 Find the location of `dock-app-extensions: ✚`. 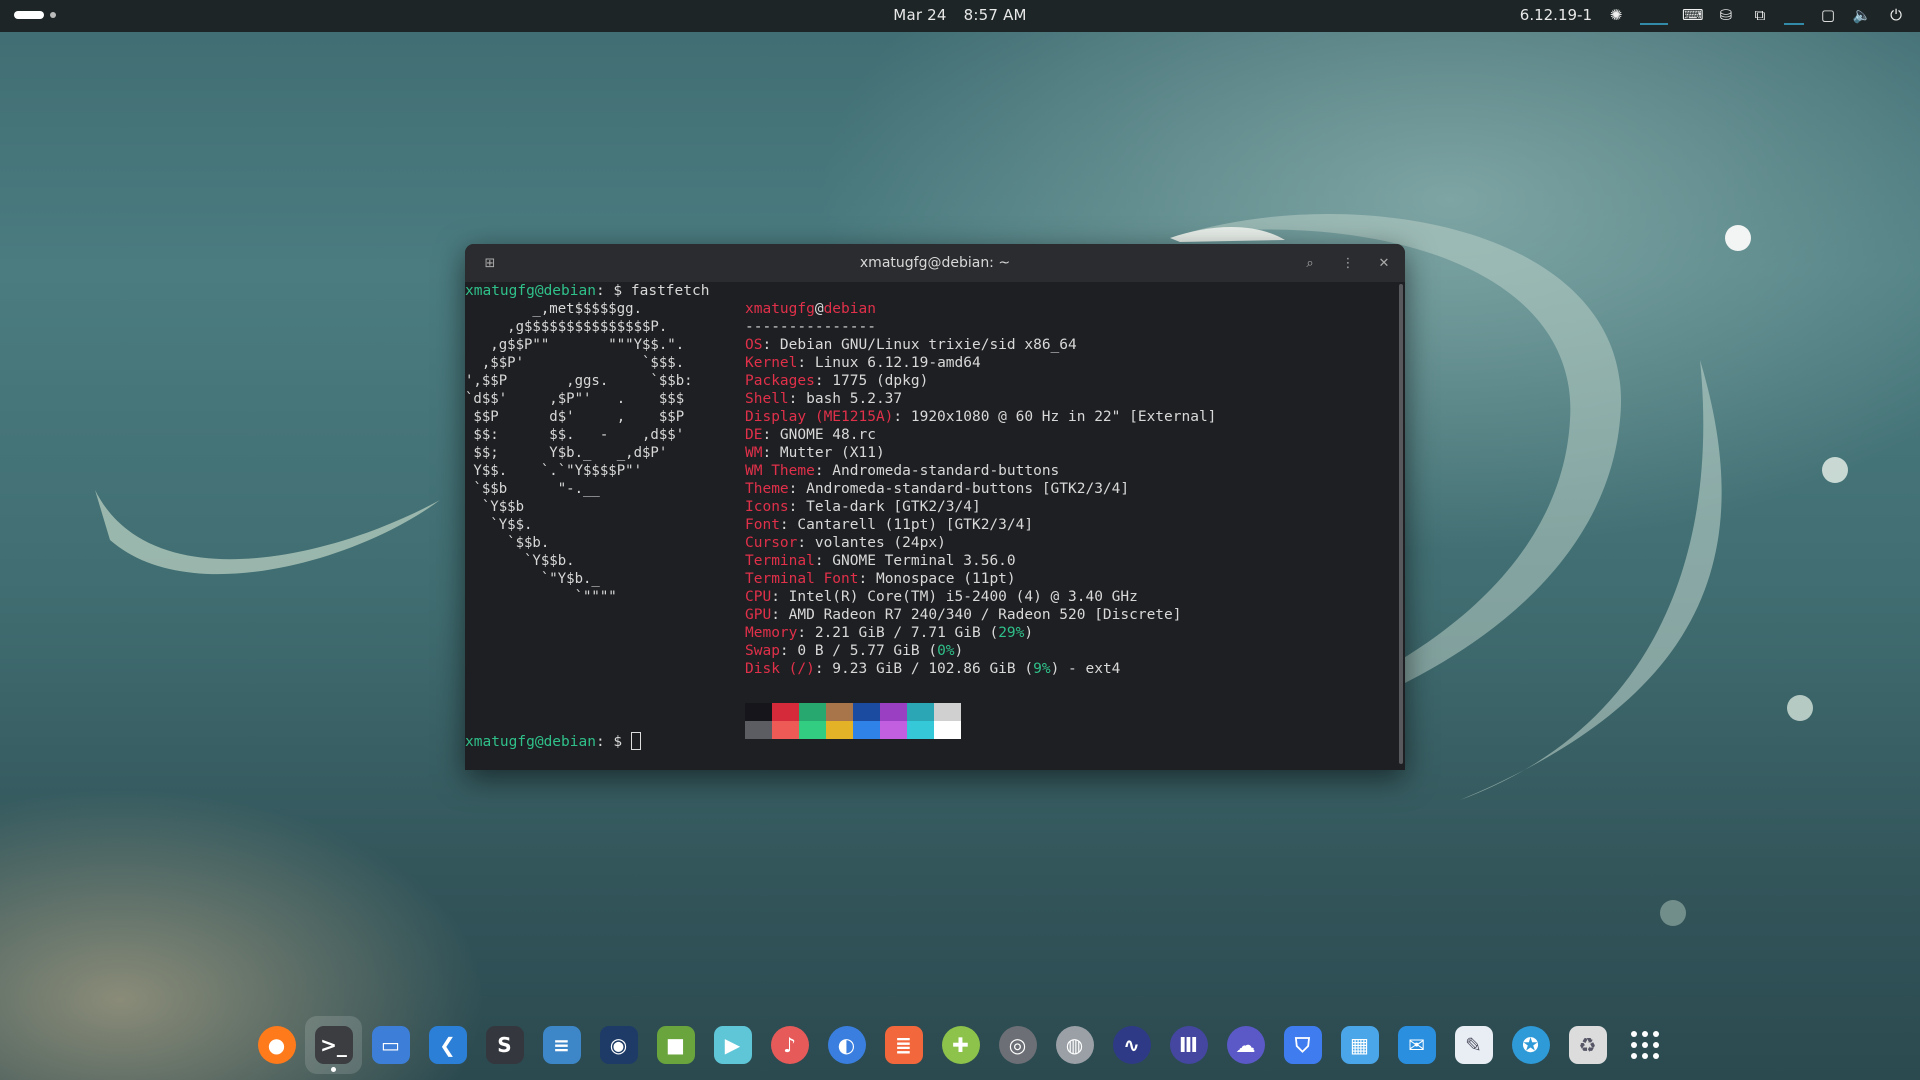

dock-app-extensions: ✚ is located at coordinates (960, 1045).